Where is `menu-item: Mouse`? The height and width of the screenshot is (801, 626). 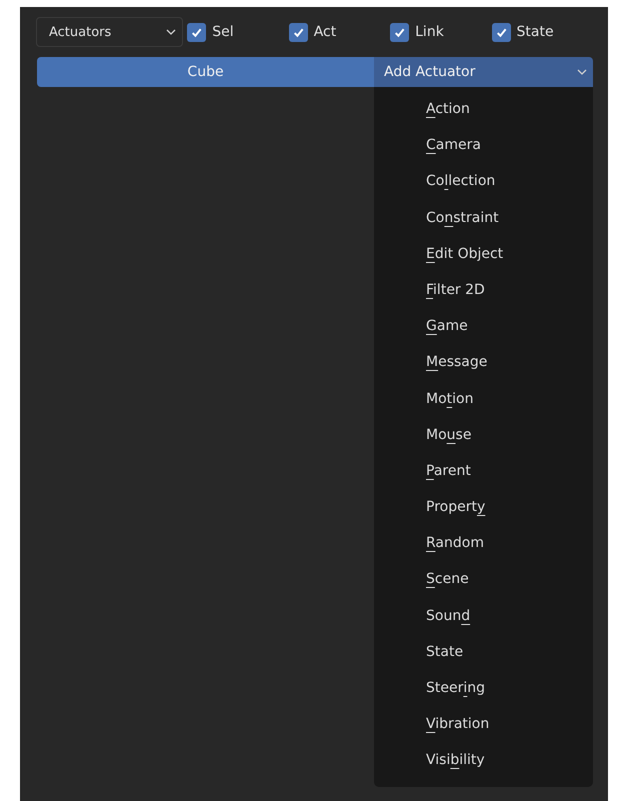
menu-item: Mouse is located at coordinates (449, 434).